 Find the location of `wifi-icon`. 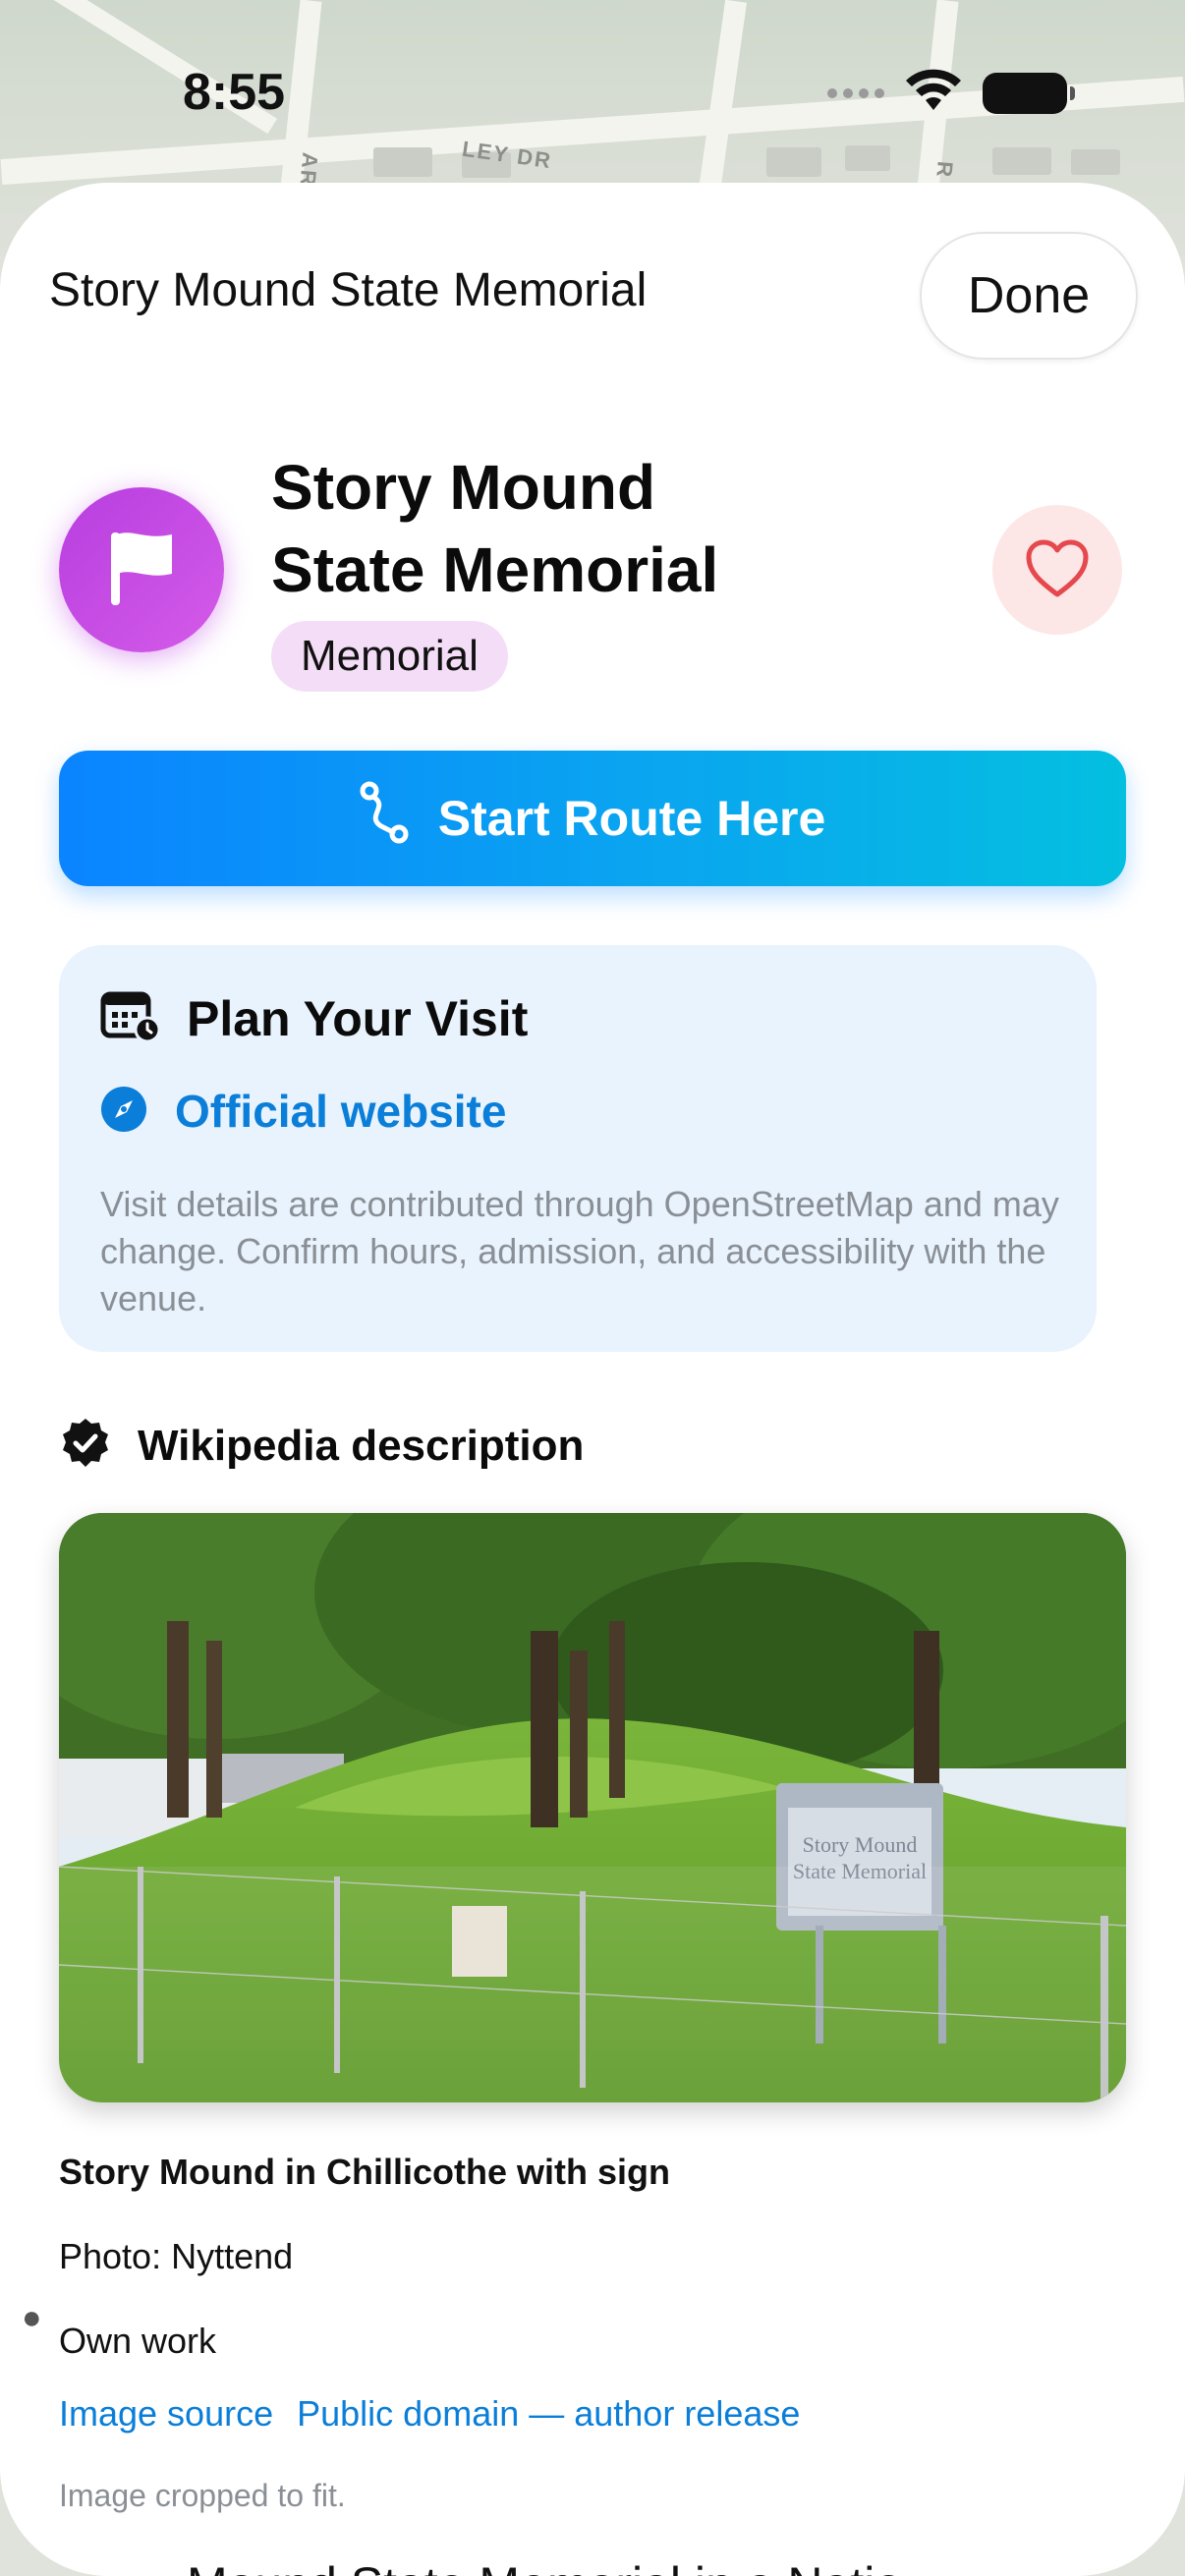

wifi-icon is located at coordinates (934, 93).